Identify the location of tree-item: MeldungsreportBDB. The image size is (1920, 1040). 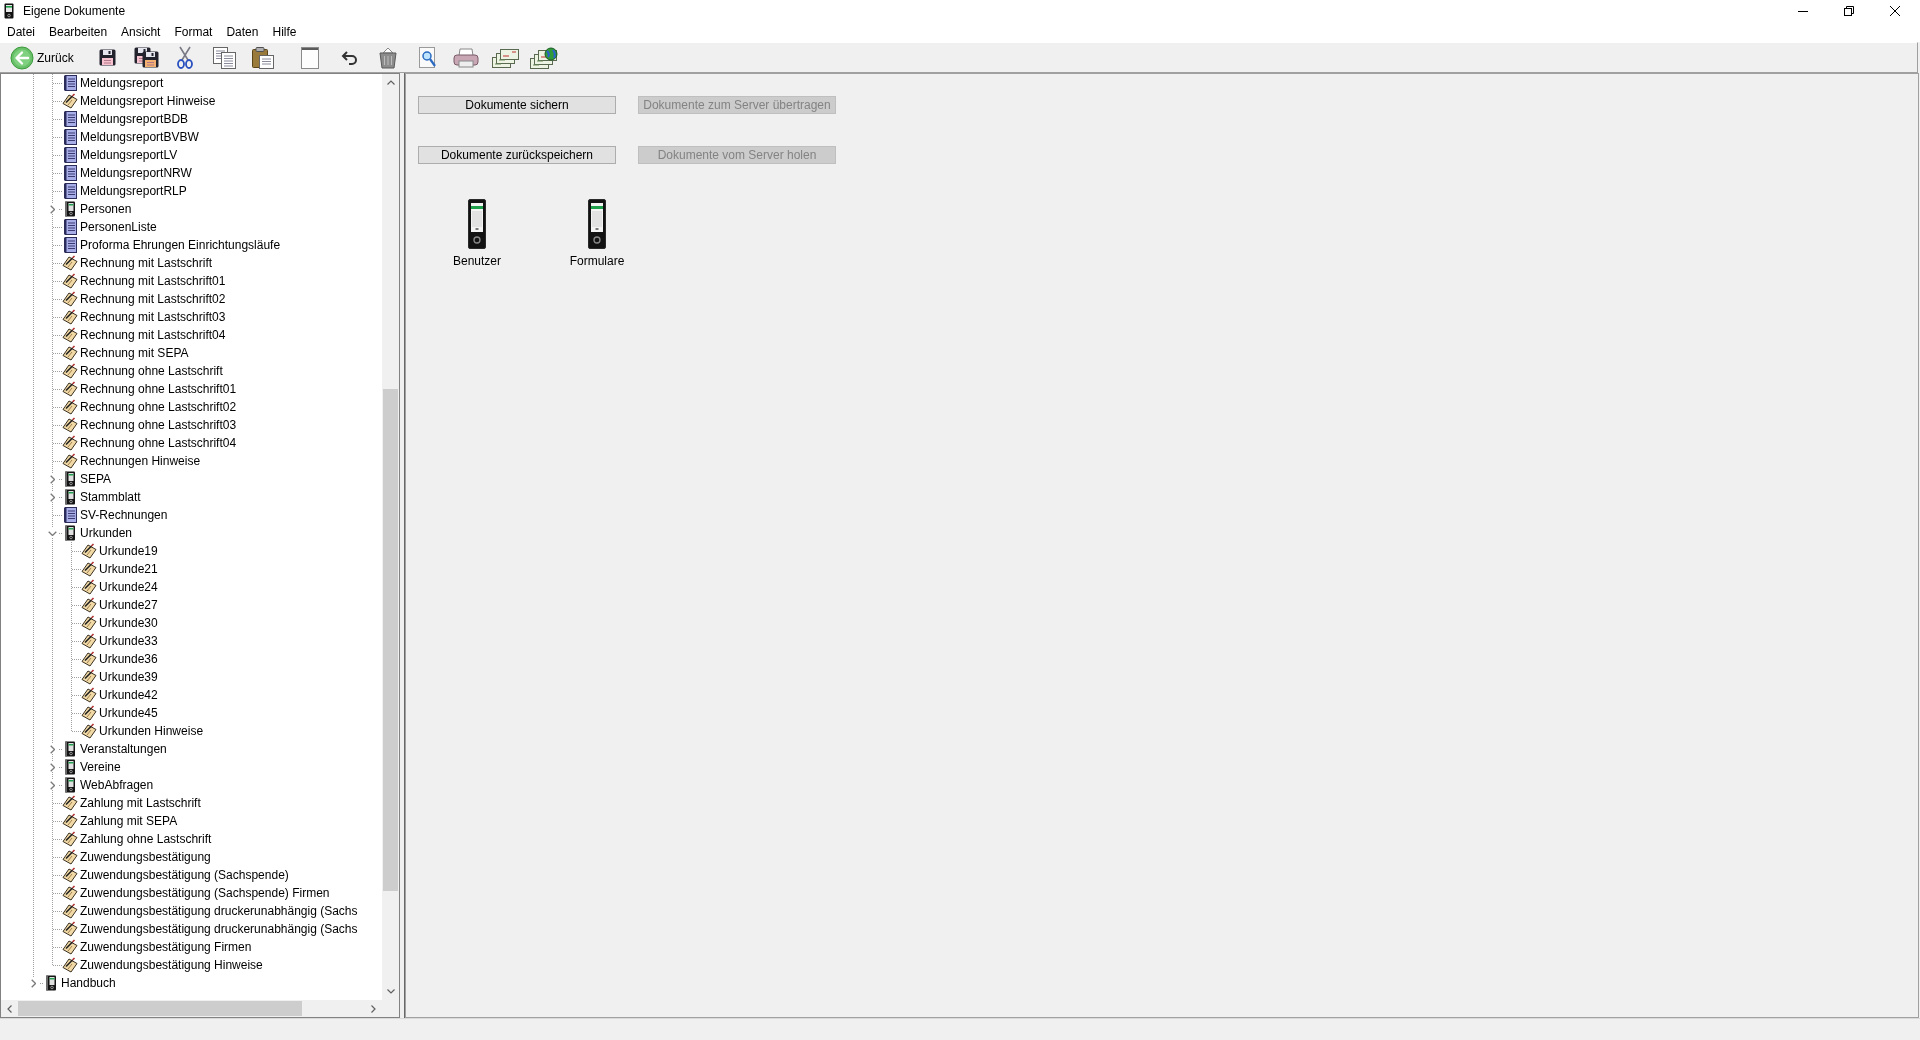
(134, 119).